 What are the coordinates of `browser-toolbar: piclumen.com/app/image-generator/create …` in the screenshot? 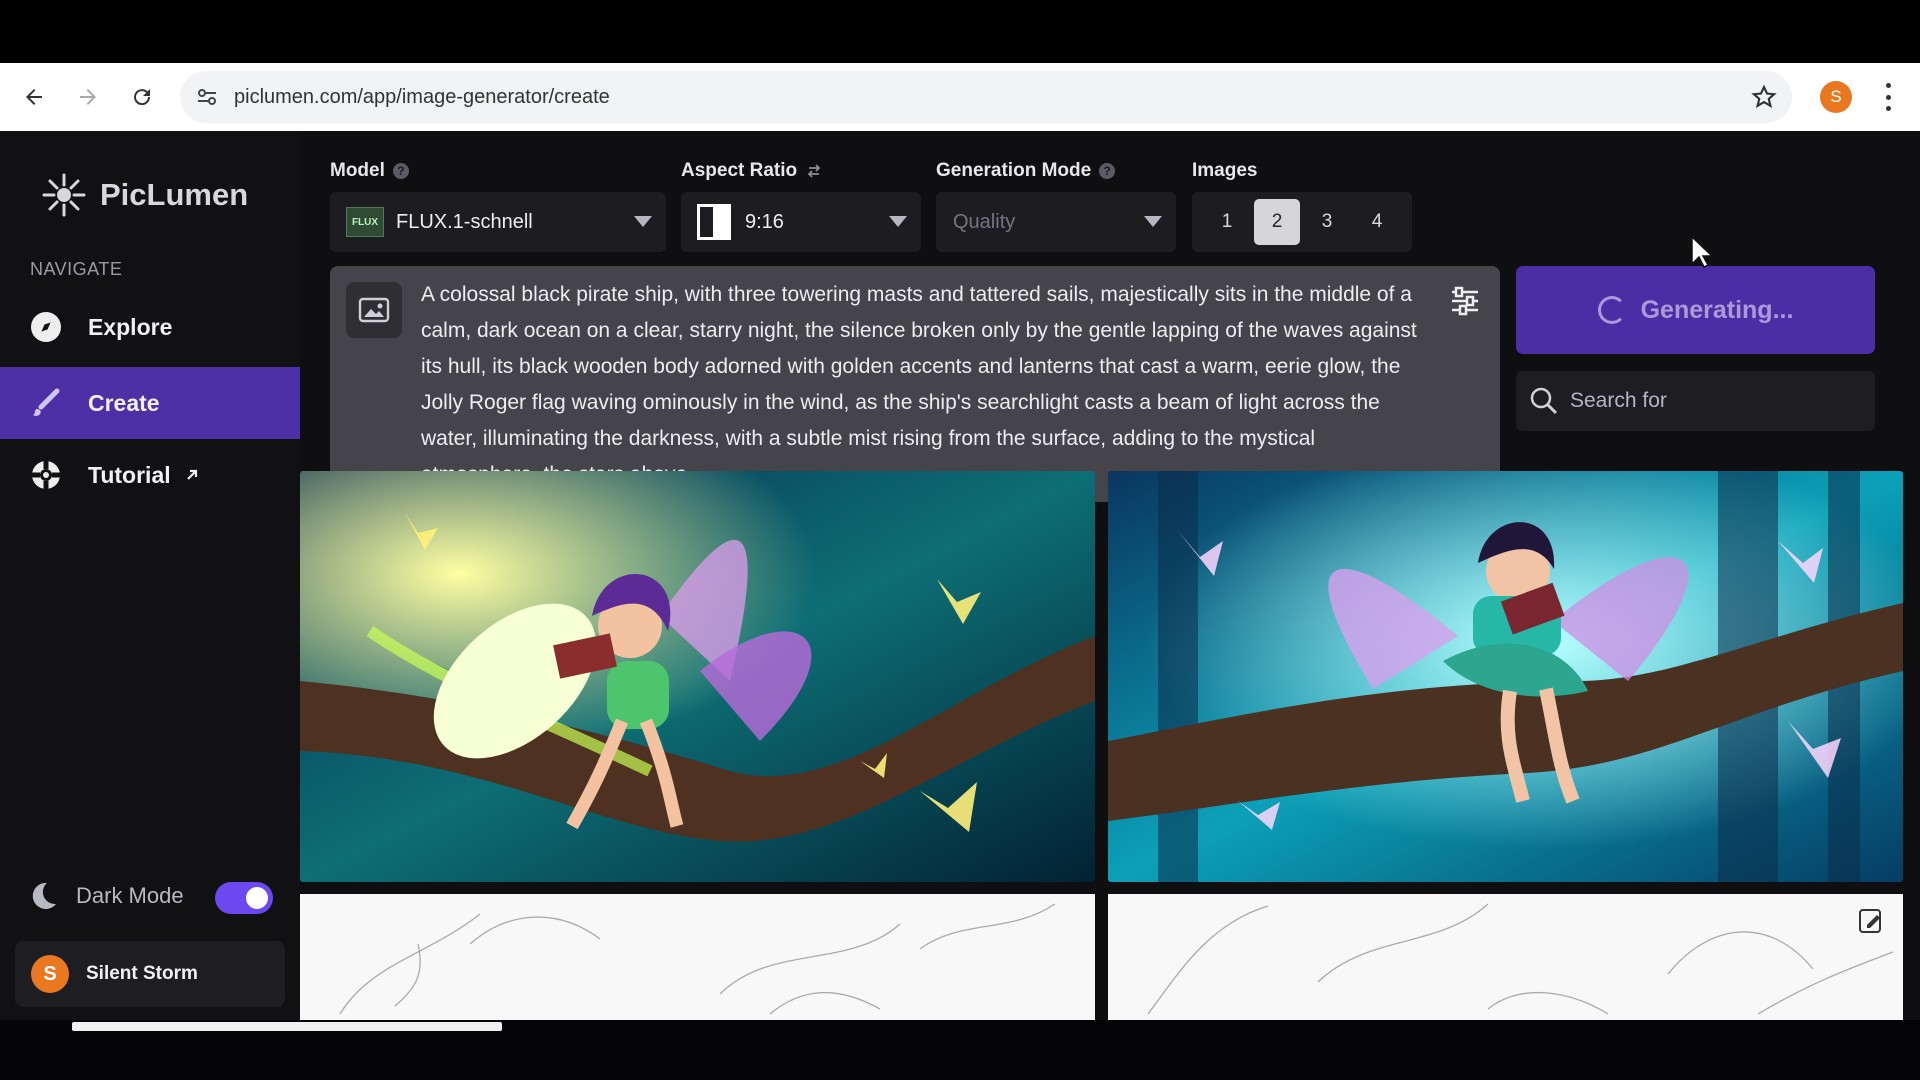 It's located at (960, 97).